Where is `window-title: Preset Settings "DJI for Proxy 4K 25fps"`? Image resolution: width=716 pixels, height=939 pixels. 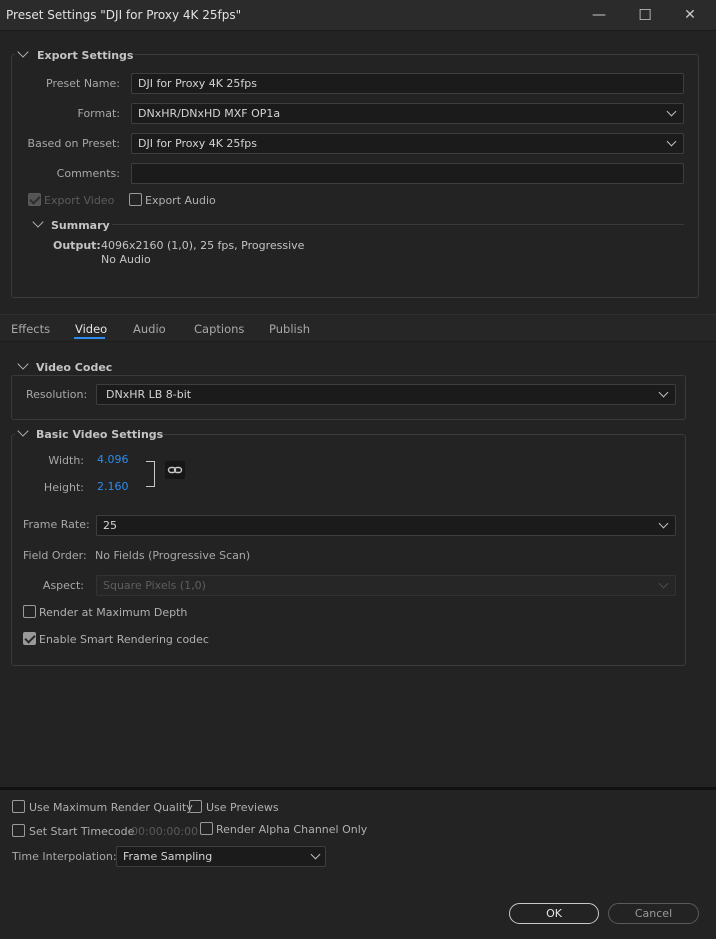
window-title: Preset Settings "DJI for Proxy 4K 25fps" is located at coordinates (124, 15).